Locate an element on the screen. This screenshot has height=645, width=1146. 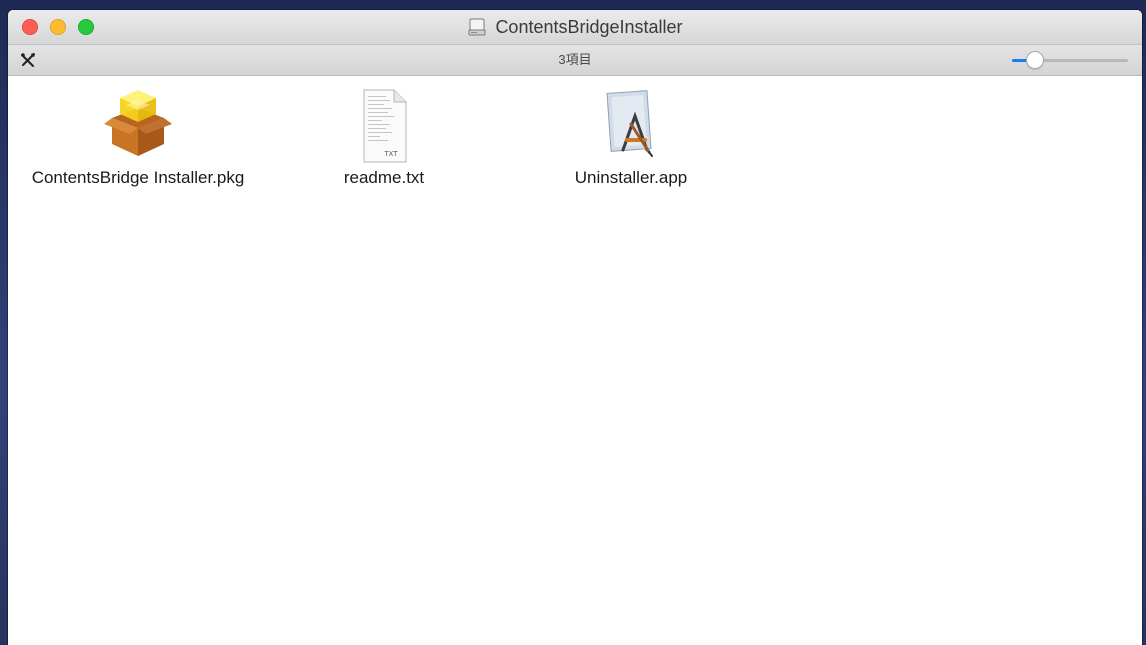
status-bar: 3項目 is located at coordinates (575, 60).